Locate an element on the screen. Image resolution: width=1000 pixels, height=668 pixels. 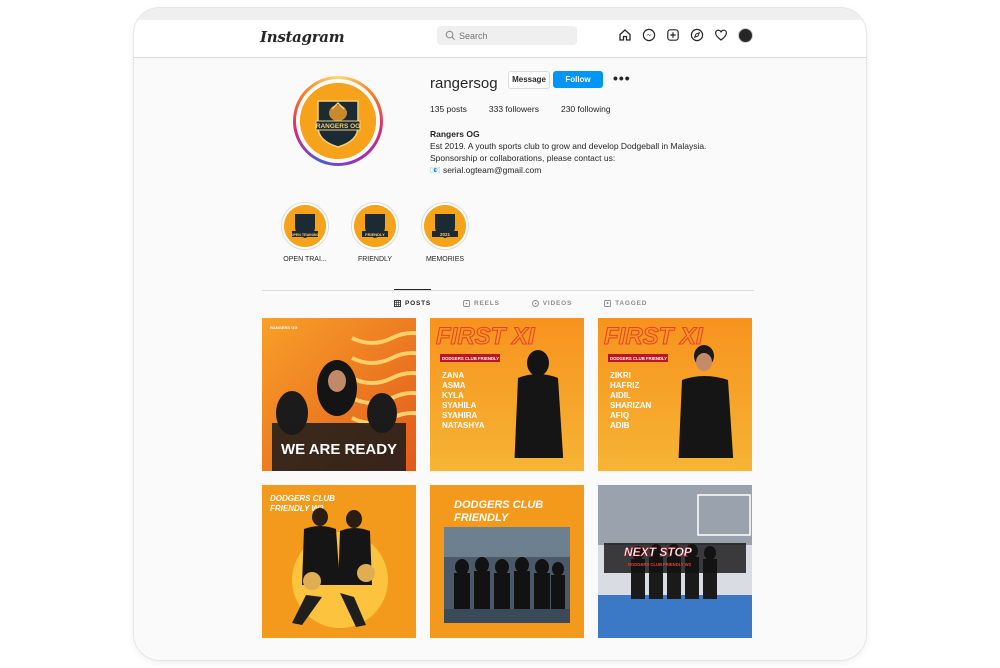
bio-email: 📧 serial.ogteam@gmail.com is located at coordinates (486, 170).